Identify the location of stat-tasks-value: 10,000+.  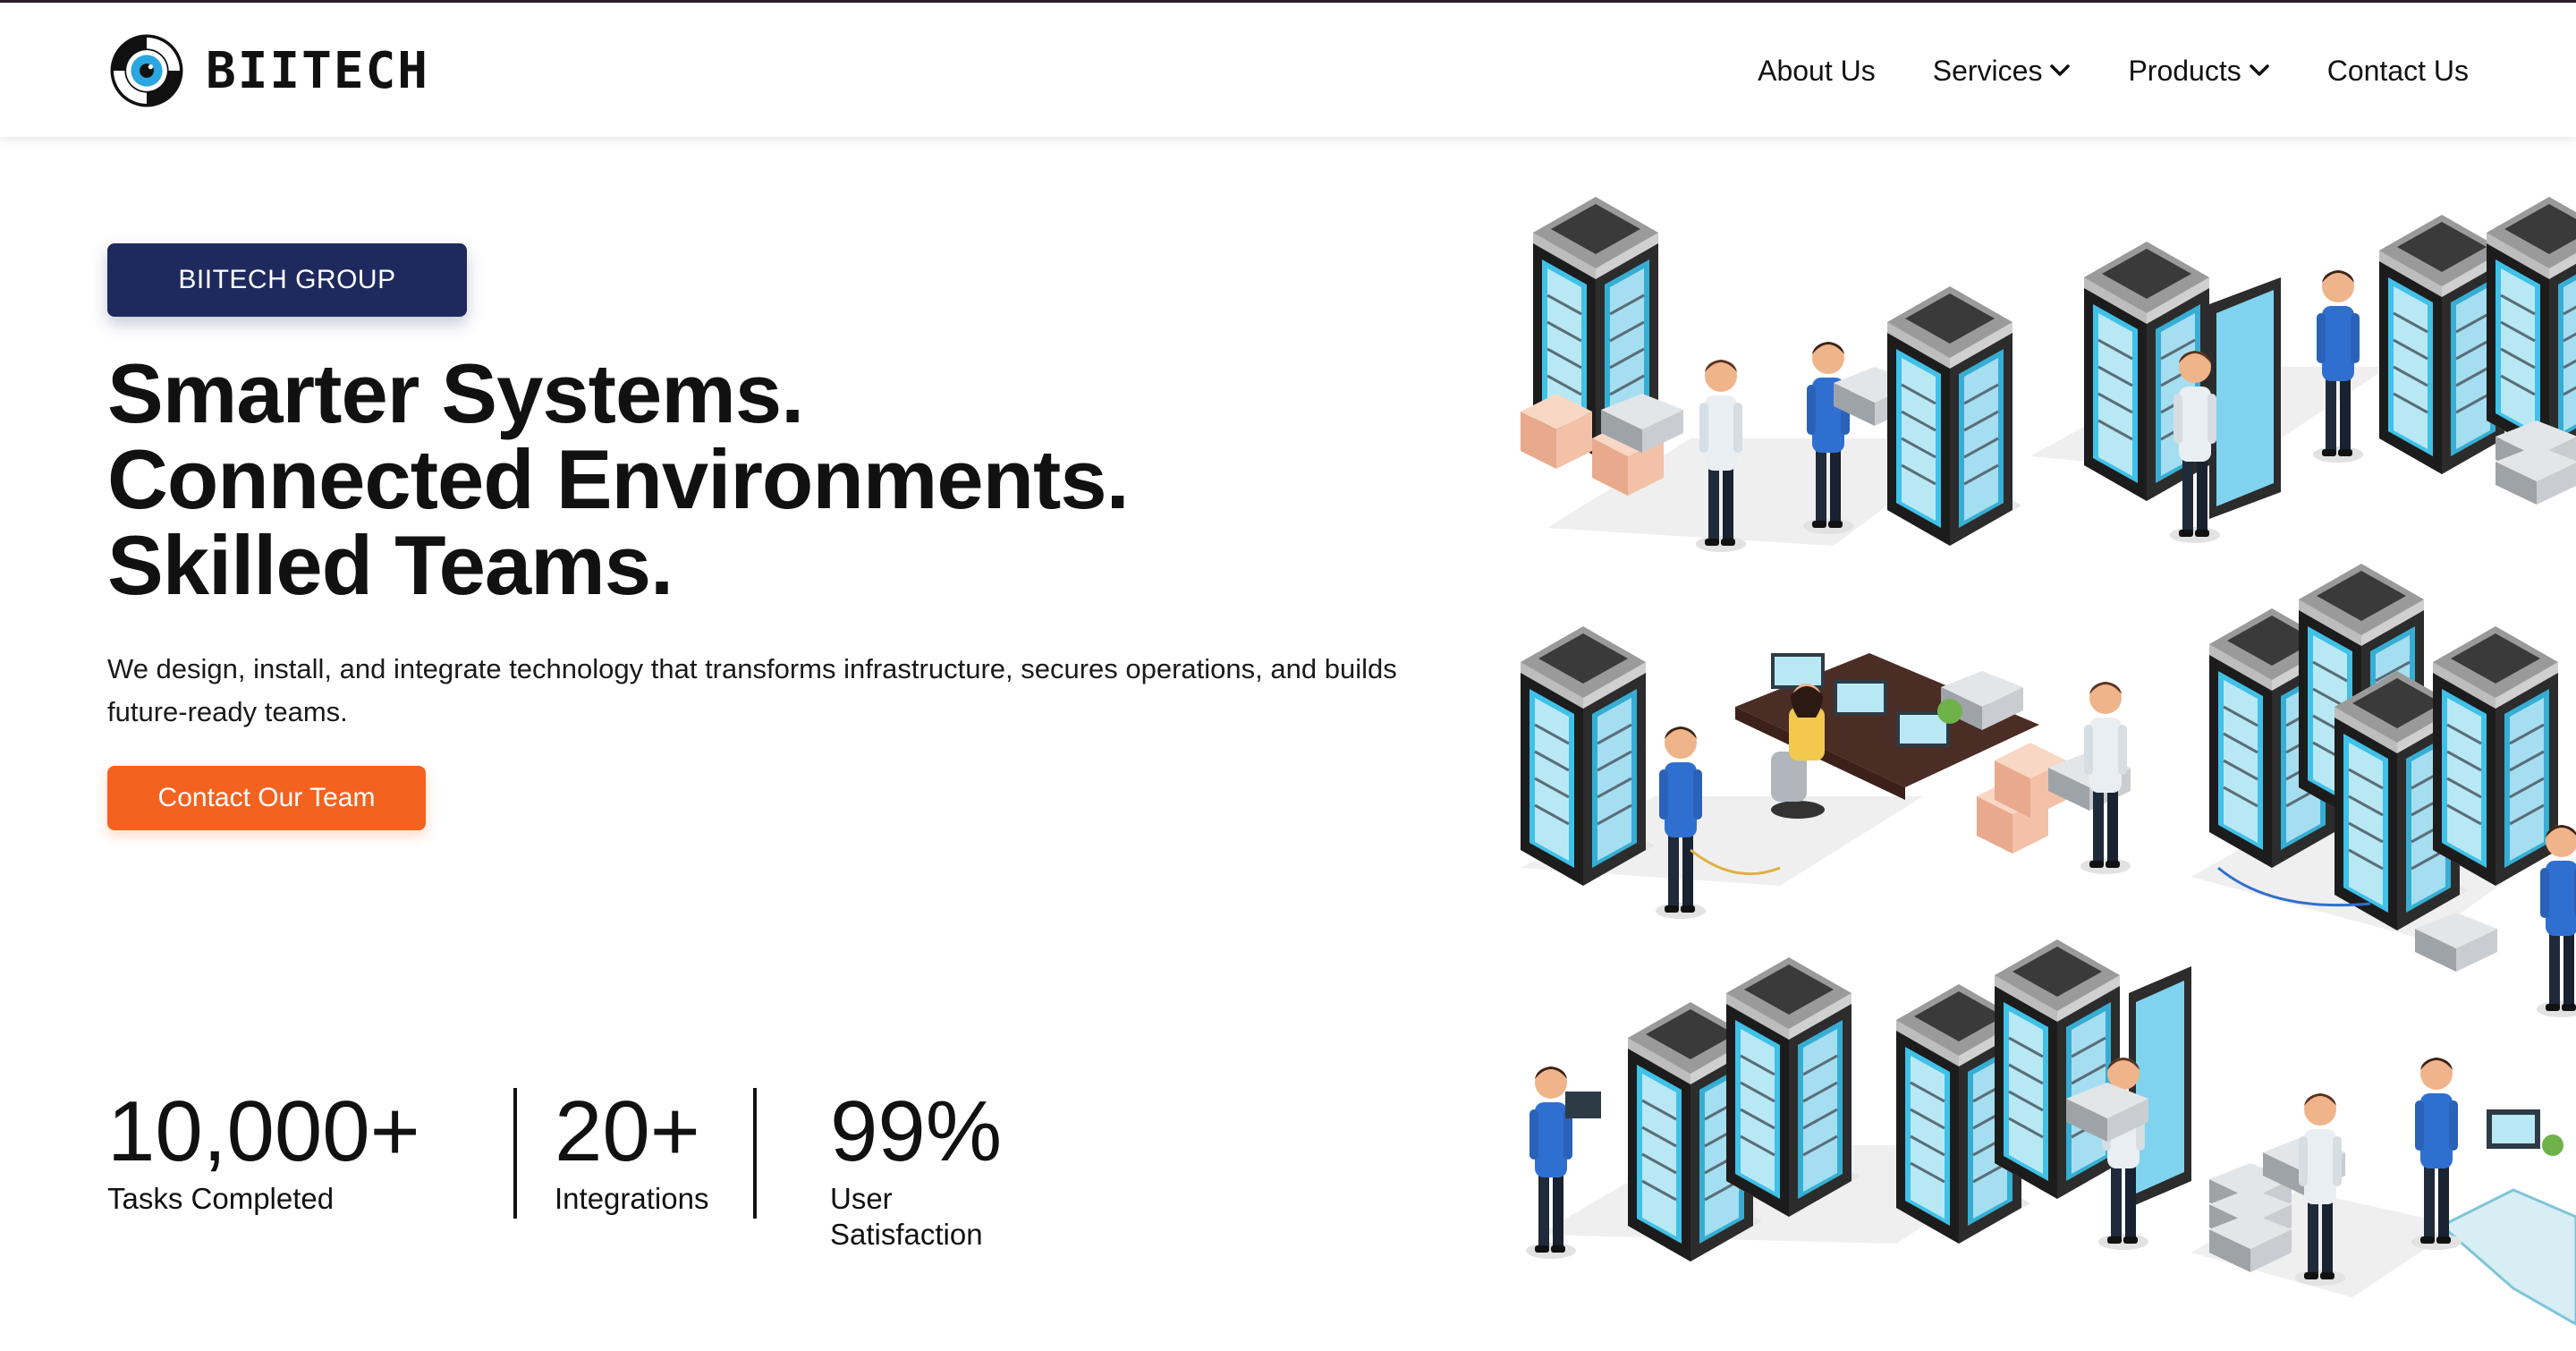
(263, 1131).